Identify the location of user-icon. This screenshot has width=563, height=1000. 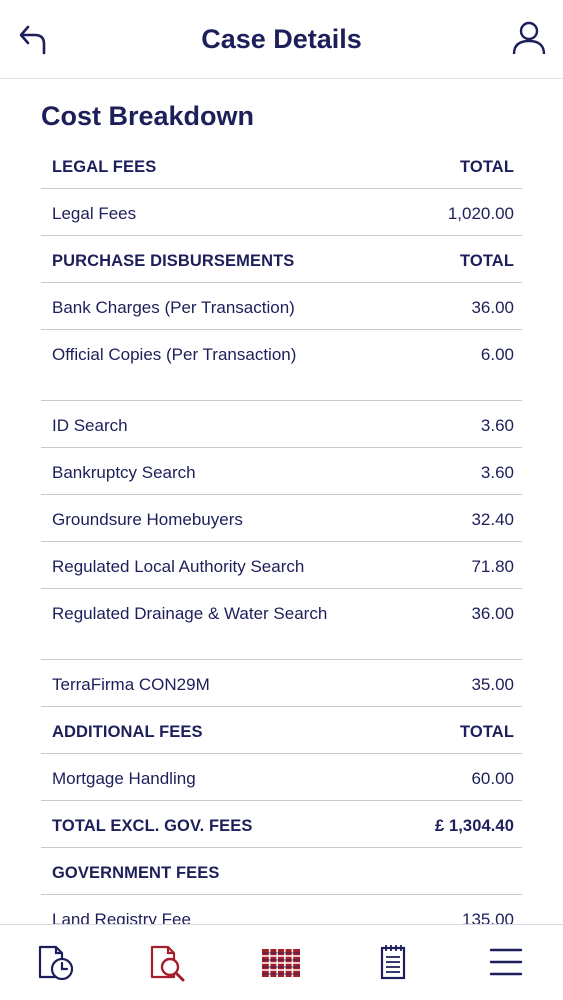
(529, 38).